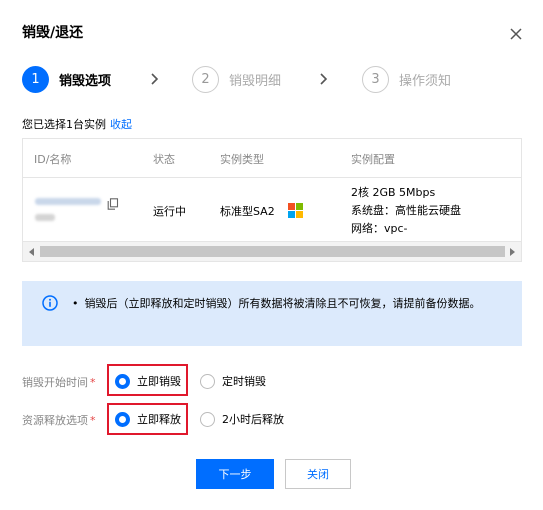 The width and height of the screenshot is (543, 510). Describe the element at coordinates (31, 252) in the screenshot. I see `scroll-left-icon` at that location.